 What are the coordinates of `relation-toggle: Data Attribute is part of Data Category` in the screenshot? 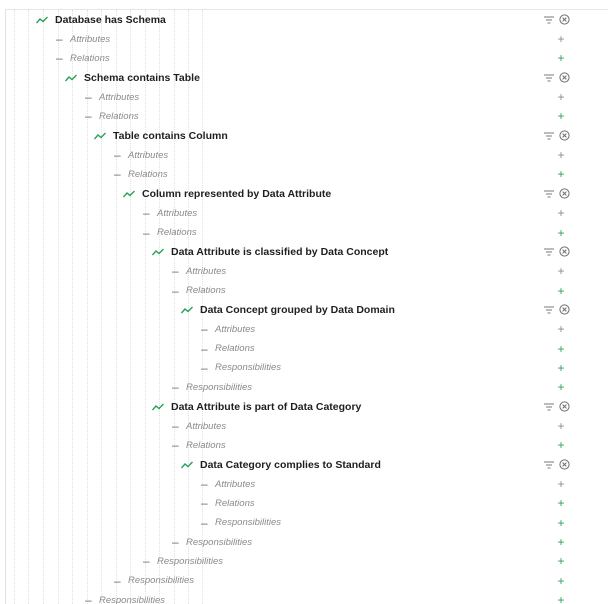 It's located at (256, 407).